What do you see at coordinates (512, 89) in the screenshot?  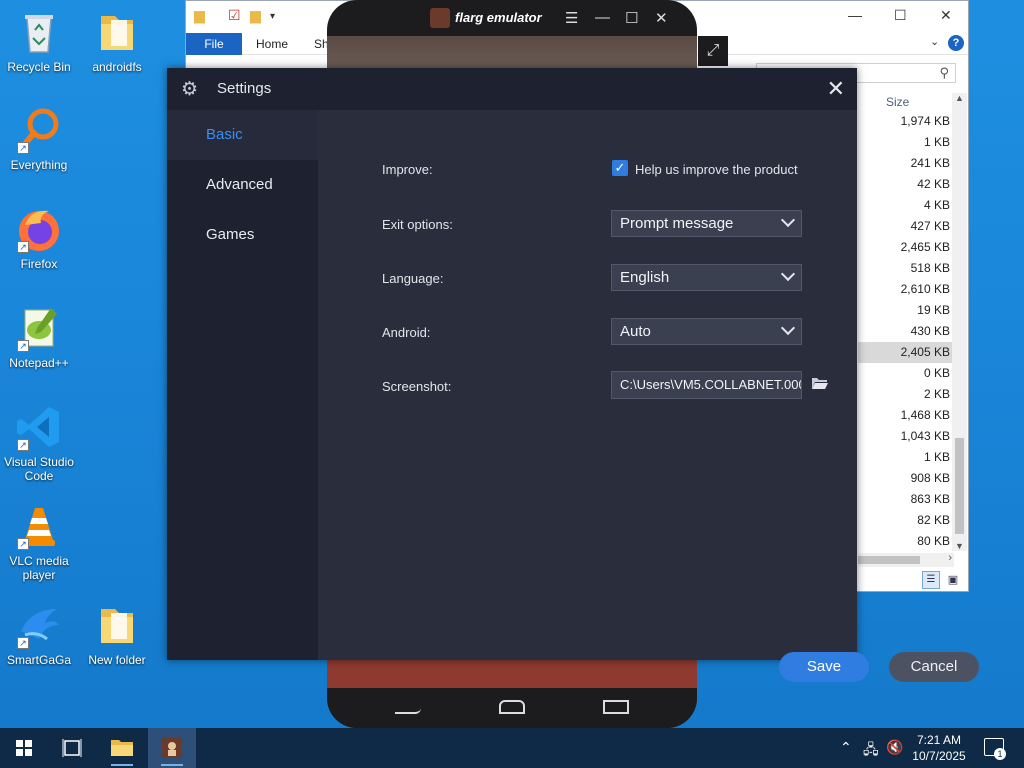 I see `settings-header: ⚙ Settings ✕` at bounding box center [512, 89].